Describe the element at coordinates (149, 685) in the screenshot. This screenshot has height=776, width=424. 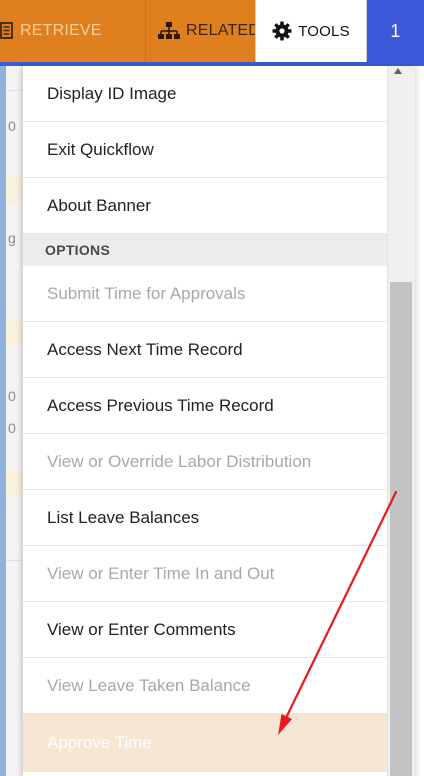
I see `menu-item-label: View Leave Taken Balance` at that location.